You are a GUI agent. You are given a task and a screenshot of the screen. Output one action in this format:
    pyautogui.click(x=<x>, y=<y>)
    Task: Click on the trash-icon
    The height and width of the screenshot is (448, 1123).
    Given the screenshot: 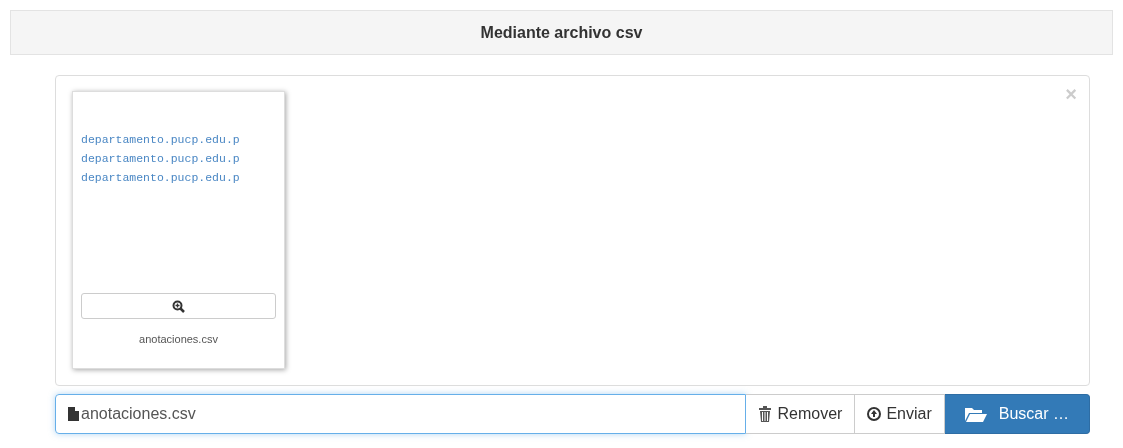 What is the action you would take?
    pyautogui.click(x=765, y=414)
    